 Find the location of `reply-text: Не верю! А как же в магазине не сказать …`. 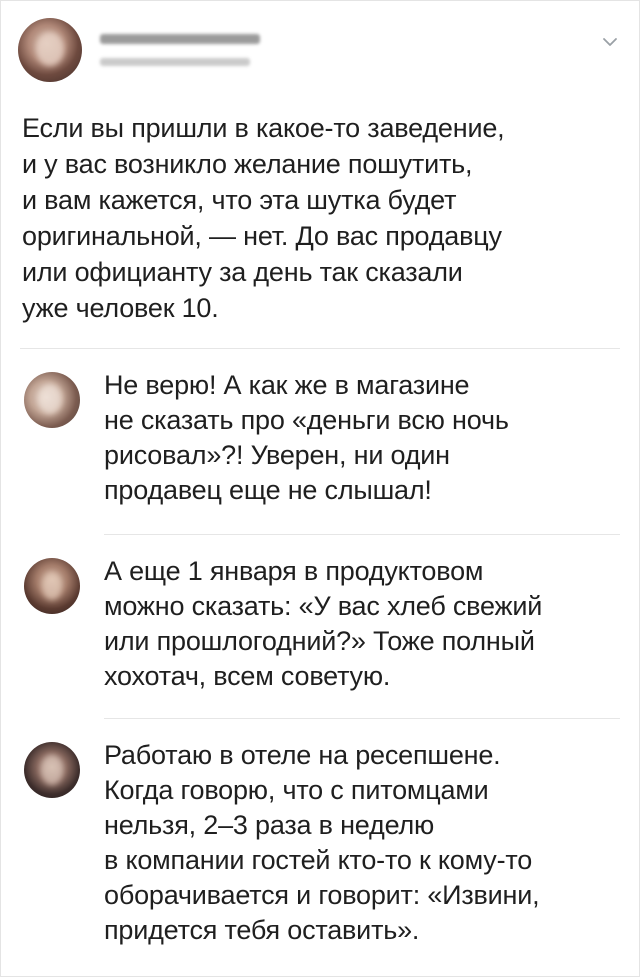

reply-text: Не верю! А как же в магазине не сказать … is located at coordinates (364, 438).